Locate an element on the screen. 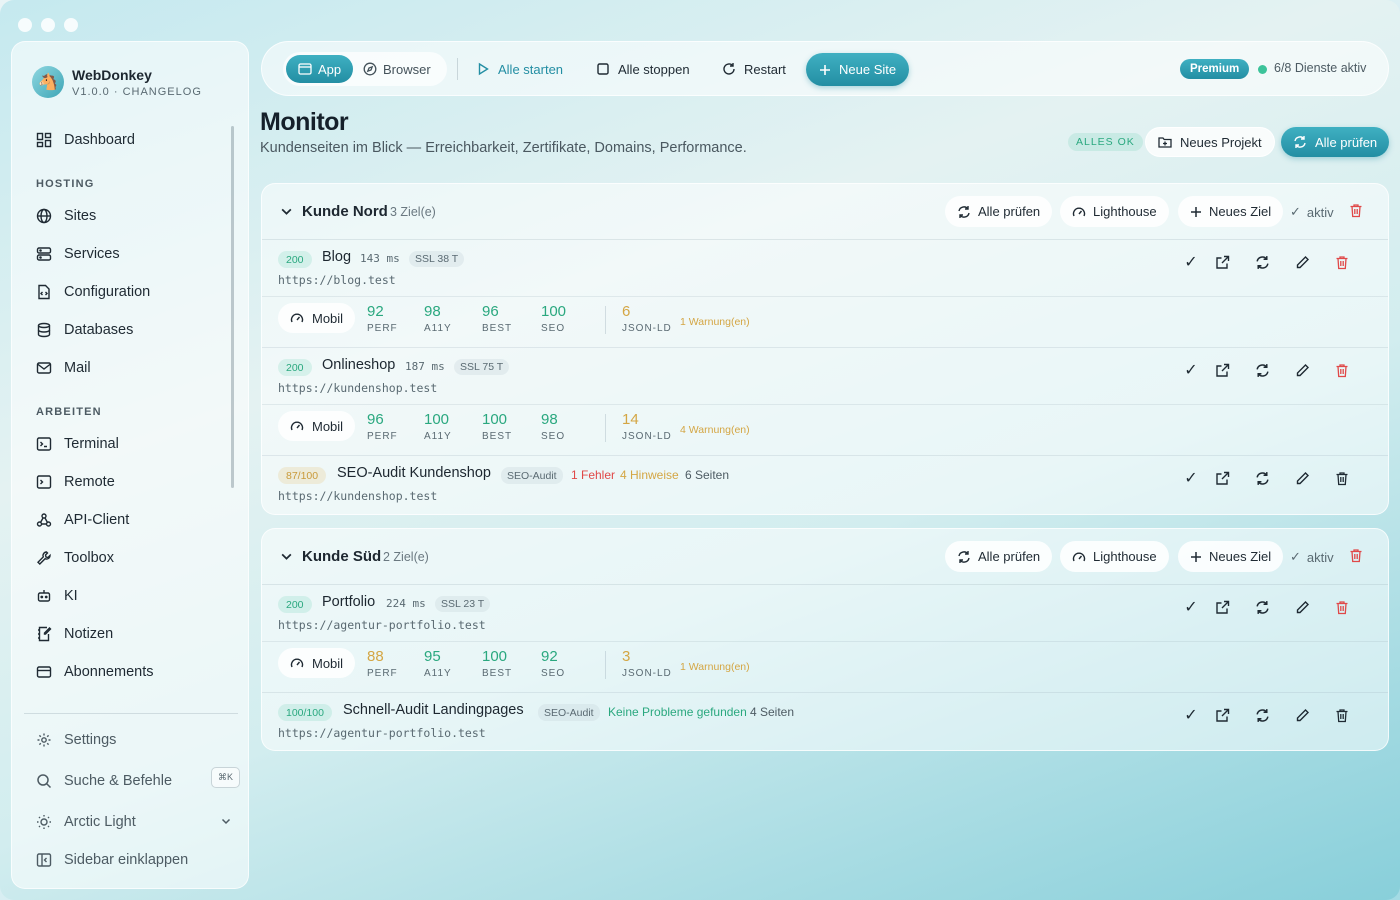  warnings-count: 4 Warnung(en) is located at coordinates (715, 430).